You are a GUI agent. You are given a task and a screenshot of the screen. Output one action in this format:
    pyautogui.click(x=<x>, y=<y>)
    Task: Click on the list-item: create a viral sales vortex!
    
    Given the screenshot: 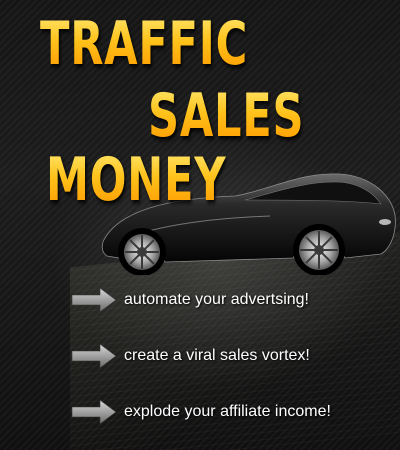 What is the action you would take?
    pyautogui.click(x=235, y=356)
    